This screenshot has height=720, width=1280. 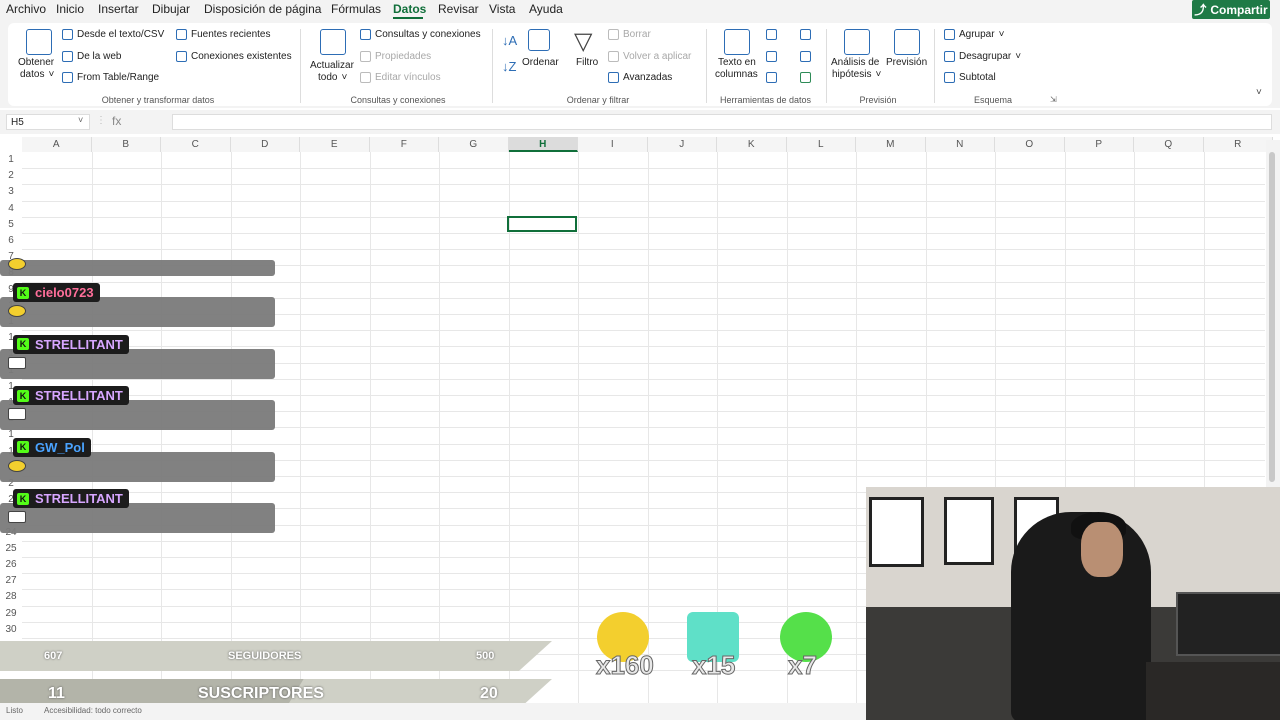 I want to click on formula-input, so click(x=722, y=122).